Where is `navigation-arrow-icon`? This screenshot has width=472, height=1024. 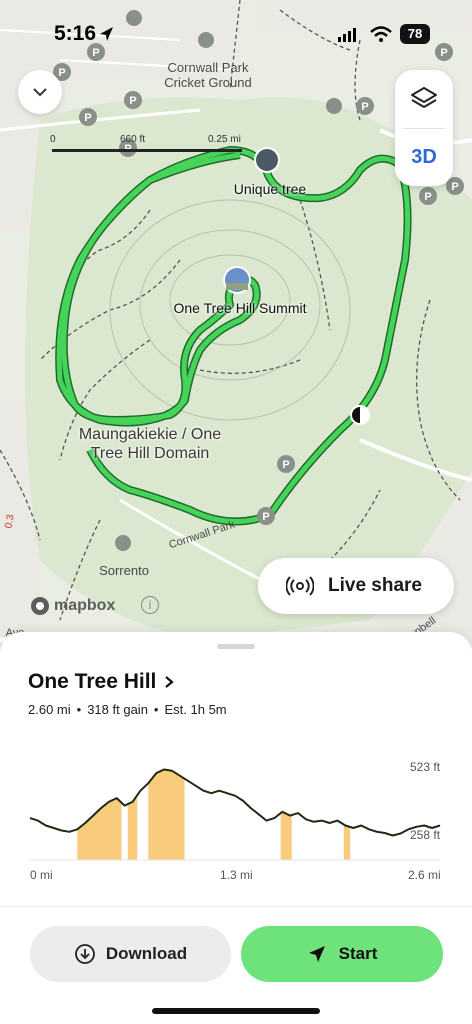
navigation-arrow-icon is located at coordinates (316, 954).